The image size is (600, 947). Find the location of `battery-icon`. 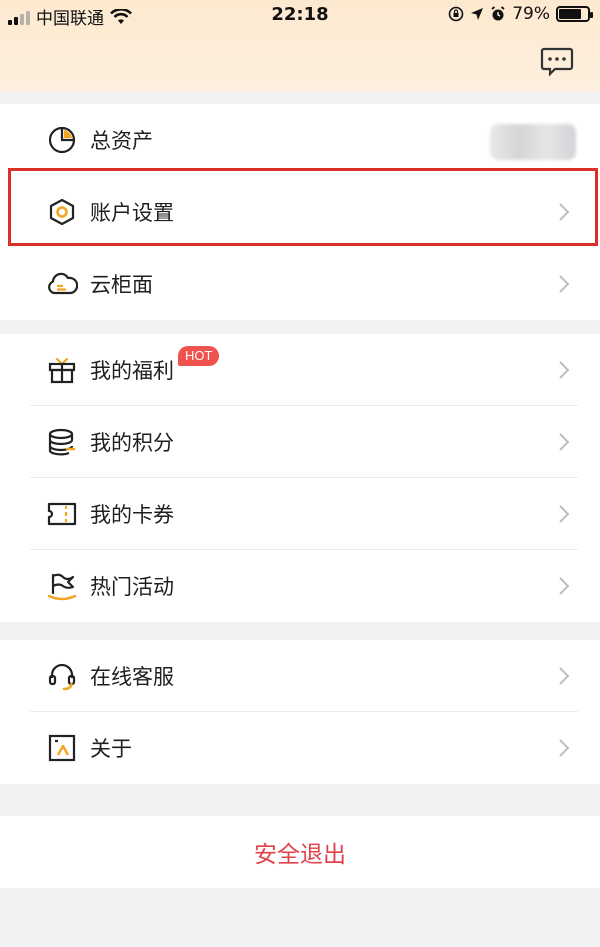

battery-icon is located at coordinates (574, 14).